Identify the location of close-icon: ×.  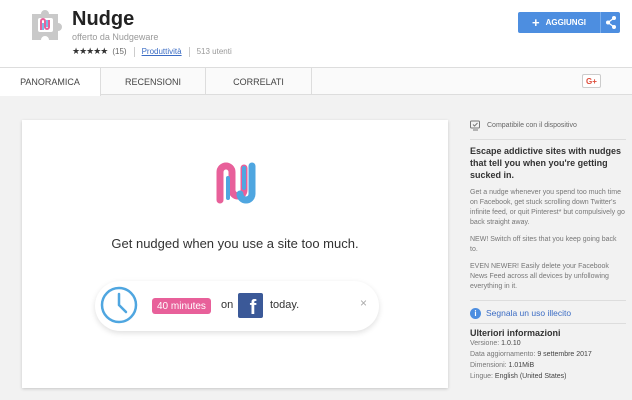
(364, 303).